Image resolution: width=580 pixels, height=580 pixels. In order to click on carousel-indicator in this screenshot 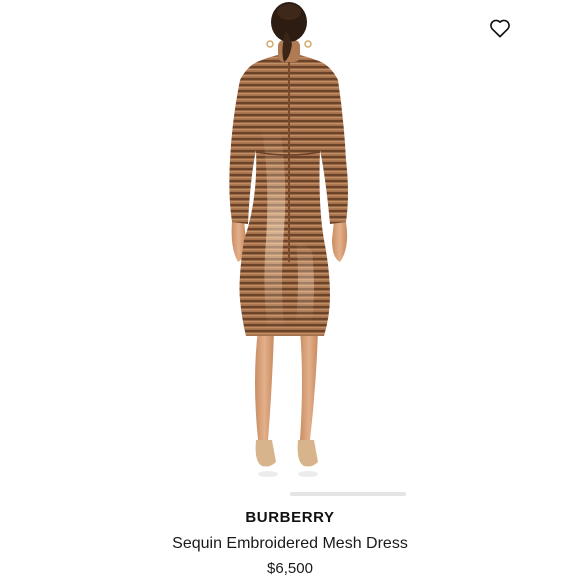, I will do `click(348, 494)`.